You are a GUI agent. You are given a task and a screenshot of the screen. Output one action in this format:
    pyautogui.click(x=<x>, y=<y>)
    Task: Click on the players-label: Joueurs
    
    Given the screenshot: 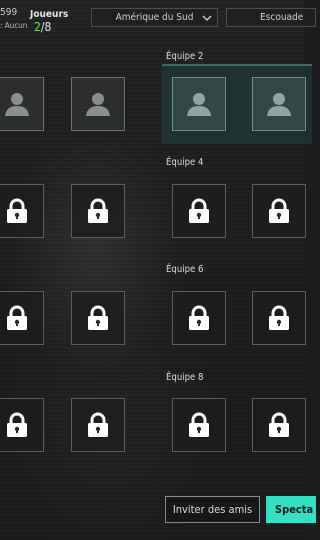 What is the action you would take?
    pyautogui.click(x=49, y=14)
    